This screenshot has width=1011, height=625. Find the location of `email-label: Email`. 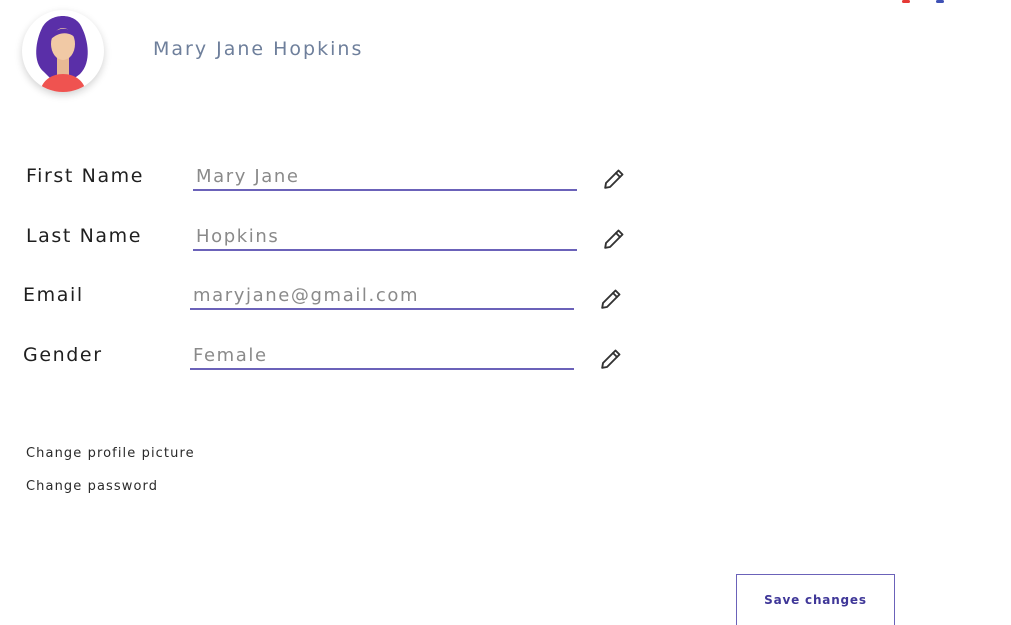

email-label: Email is located at coordinates (53, 295).